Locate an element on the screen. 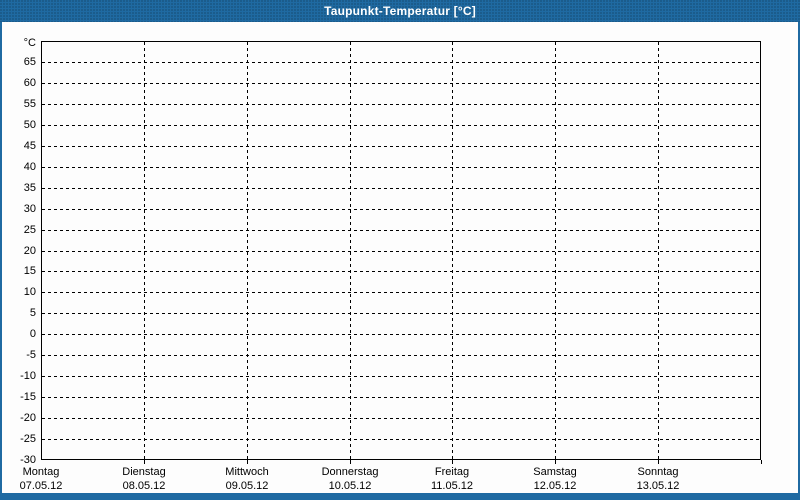 This screenshot has height=500, width=800. y-tick-label: 20 is located at coordinates (29, 251).